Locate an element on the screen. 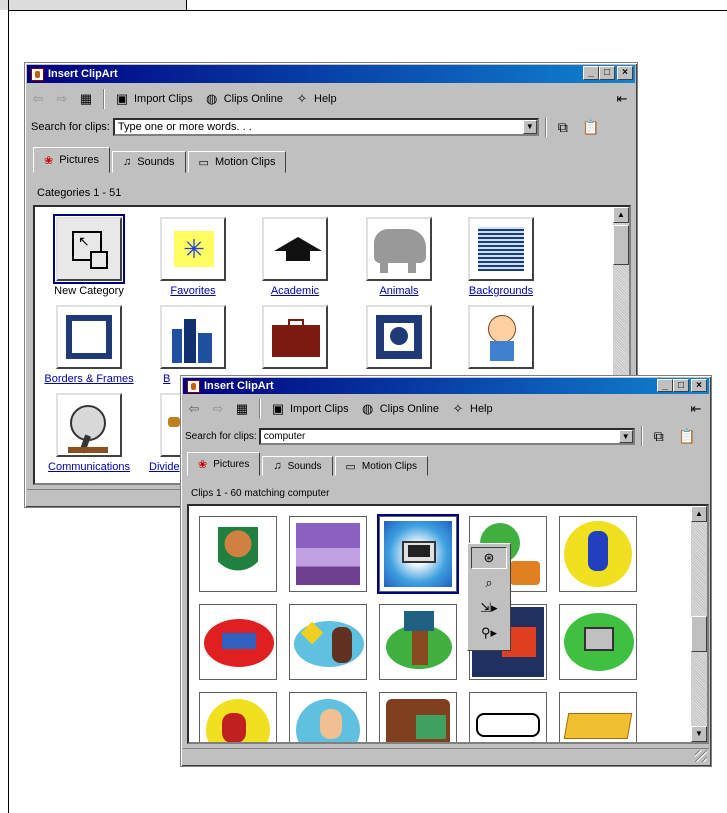  background-border is located at coordinates (8, 406).